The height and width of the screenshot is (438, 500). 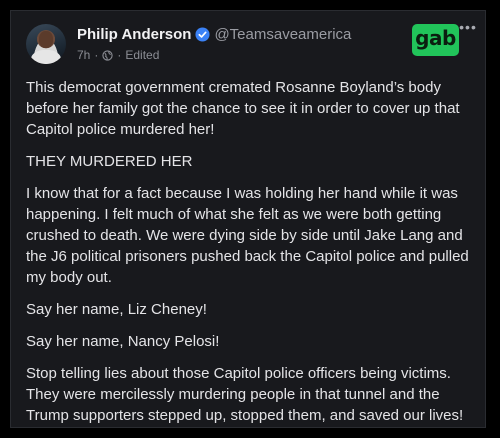 What do you see at coordinates (83, 55) in the screenshot?
I see `post-timestamp: 7h` at bounding box center [83, 55].